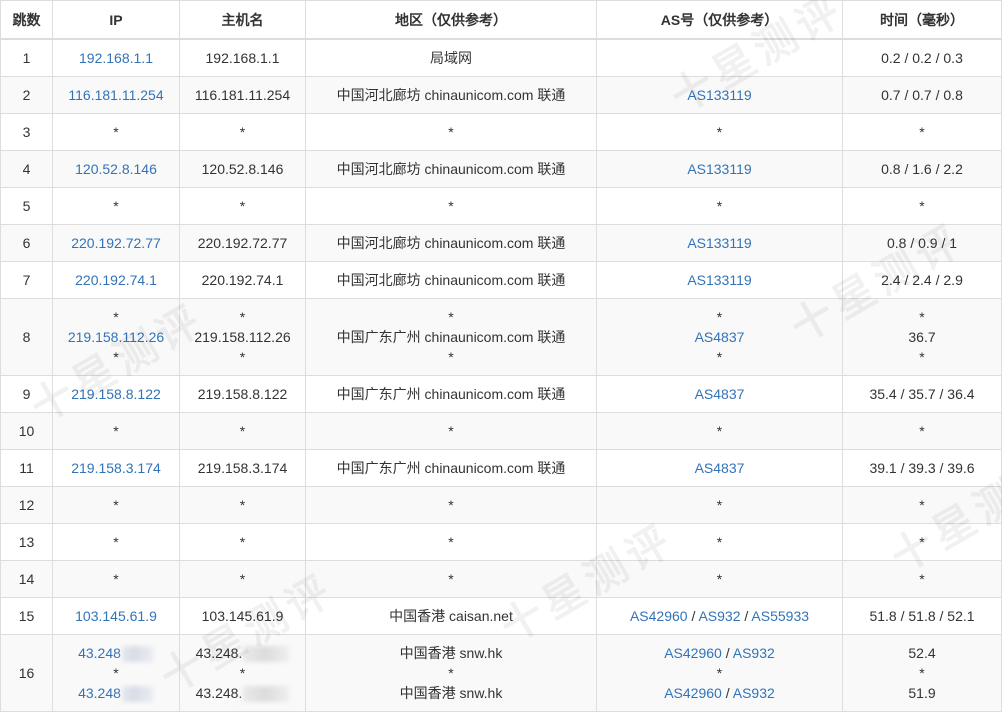 The width and height of the screenshot is (1002, 713). Describe the element at coordinates (719, 504) in the screenshot. I see `as-cell: *` at that location.